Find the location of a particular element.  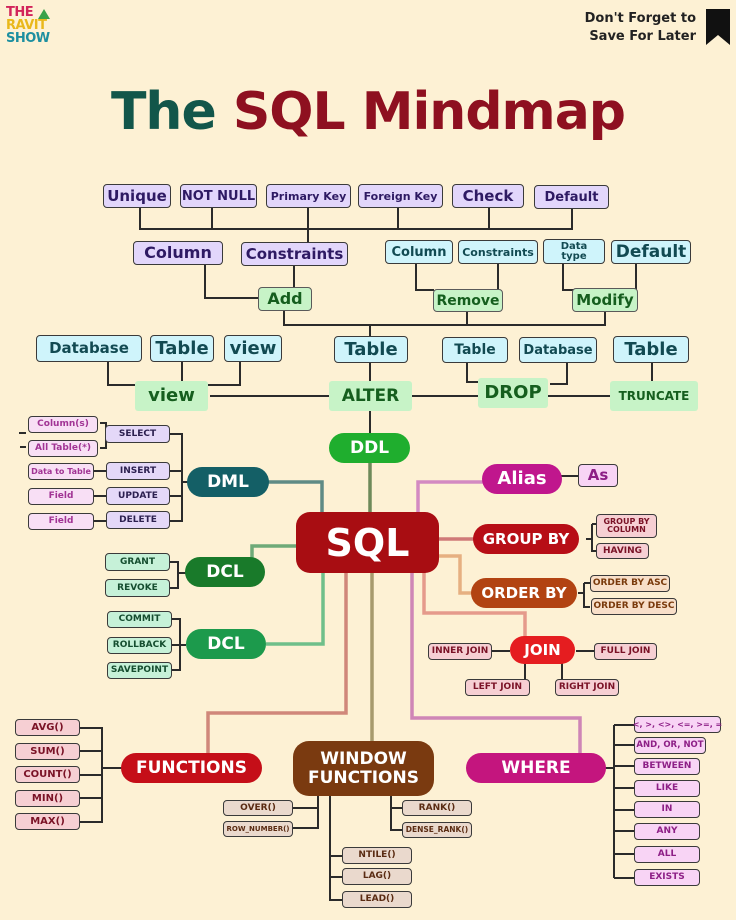

ravit-show-logo: THE RAVIT SHOW is located at coordinates (36, 28).